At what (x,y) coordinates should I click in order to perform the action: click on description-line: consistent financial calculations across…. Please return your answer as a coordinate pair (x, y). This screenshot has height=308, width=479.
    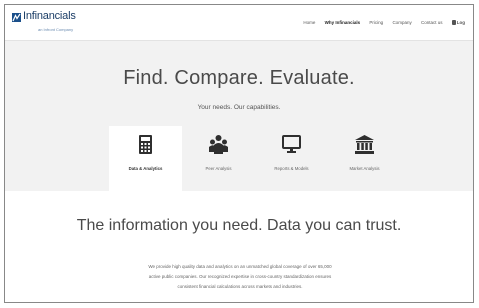
    Looking at the image, I should click on (240, 286).